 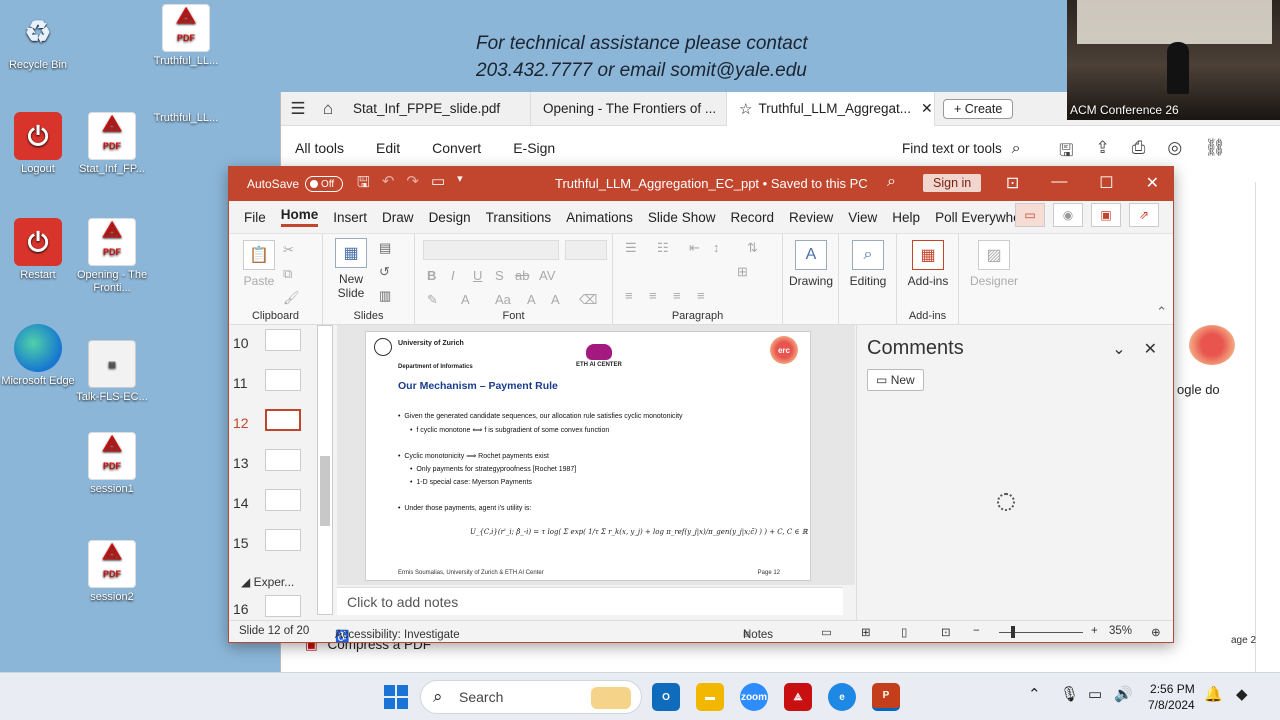 What do you see at coordinates (298, 109) in the screenshot?
I see `menu-icon: ☰` at bounding box center [298, 109].